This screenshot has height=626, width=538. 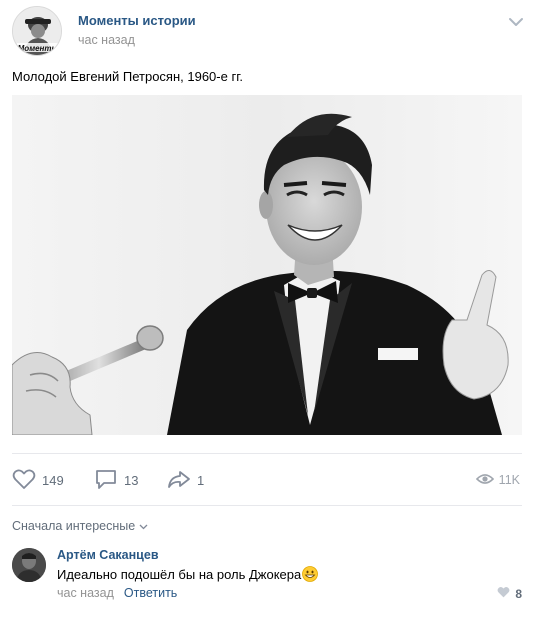 What do you see at coordinates (269, 480) in the screenshot?
I see `post-actions: 149 13 1 11K` at bounding box center [269, 480].